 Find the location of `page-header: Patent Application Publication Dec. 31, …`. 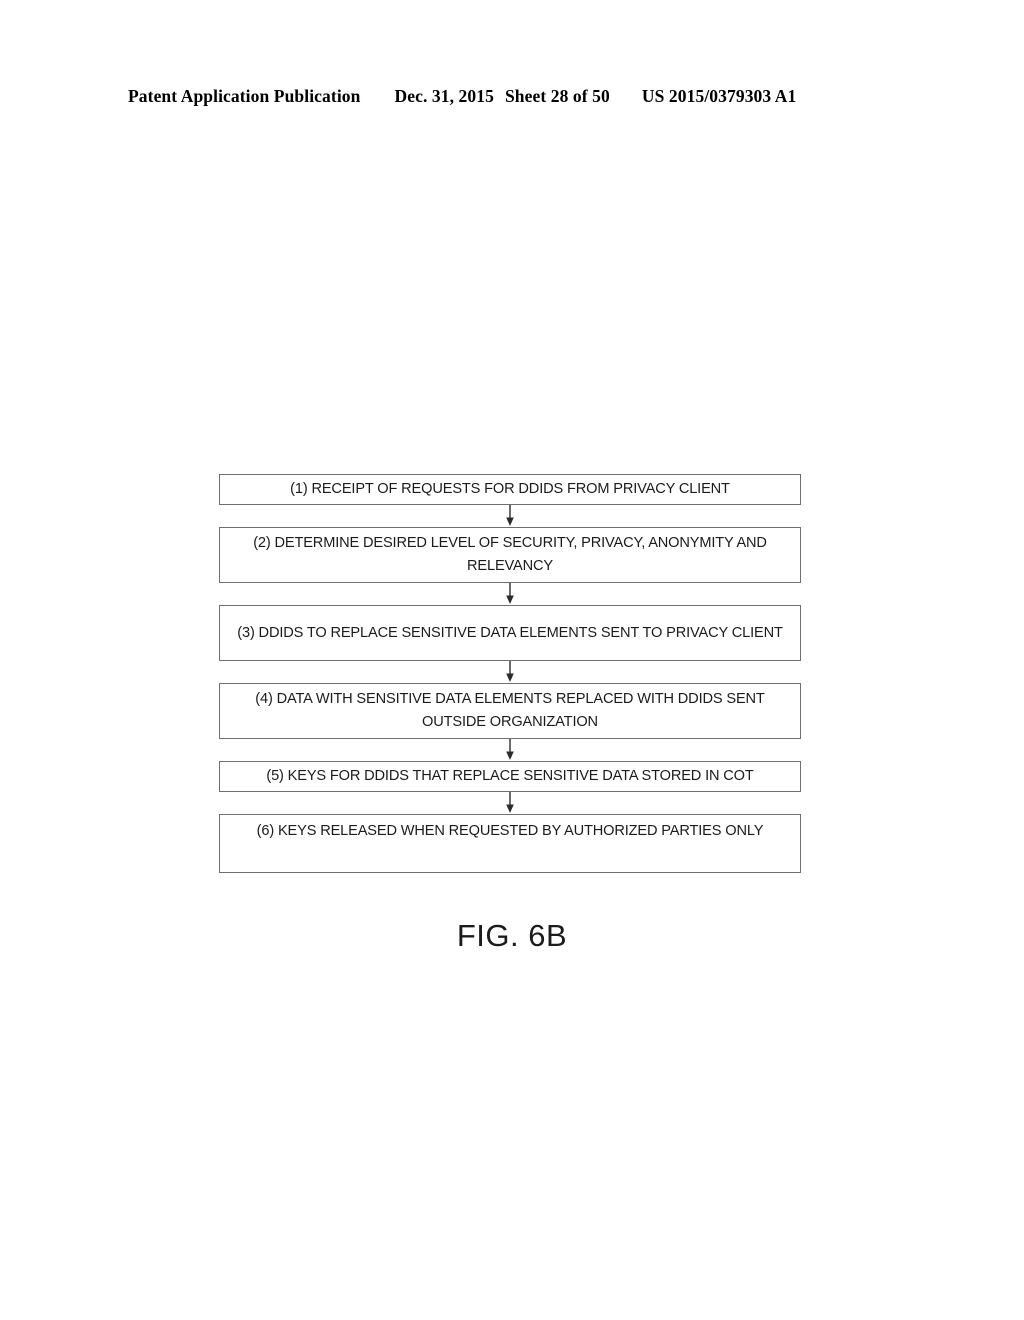

page-header: Patent Application Publication Dec. 31, … is located at coordinates (508, 99).